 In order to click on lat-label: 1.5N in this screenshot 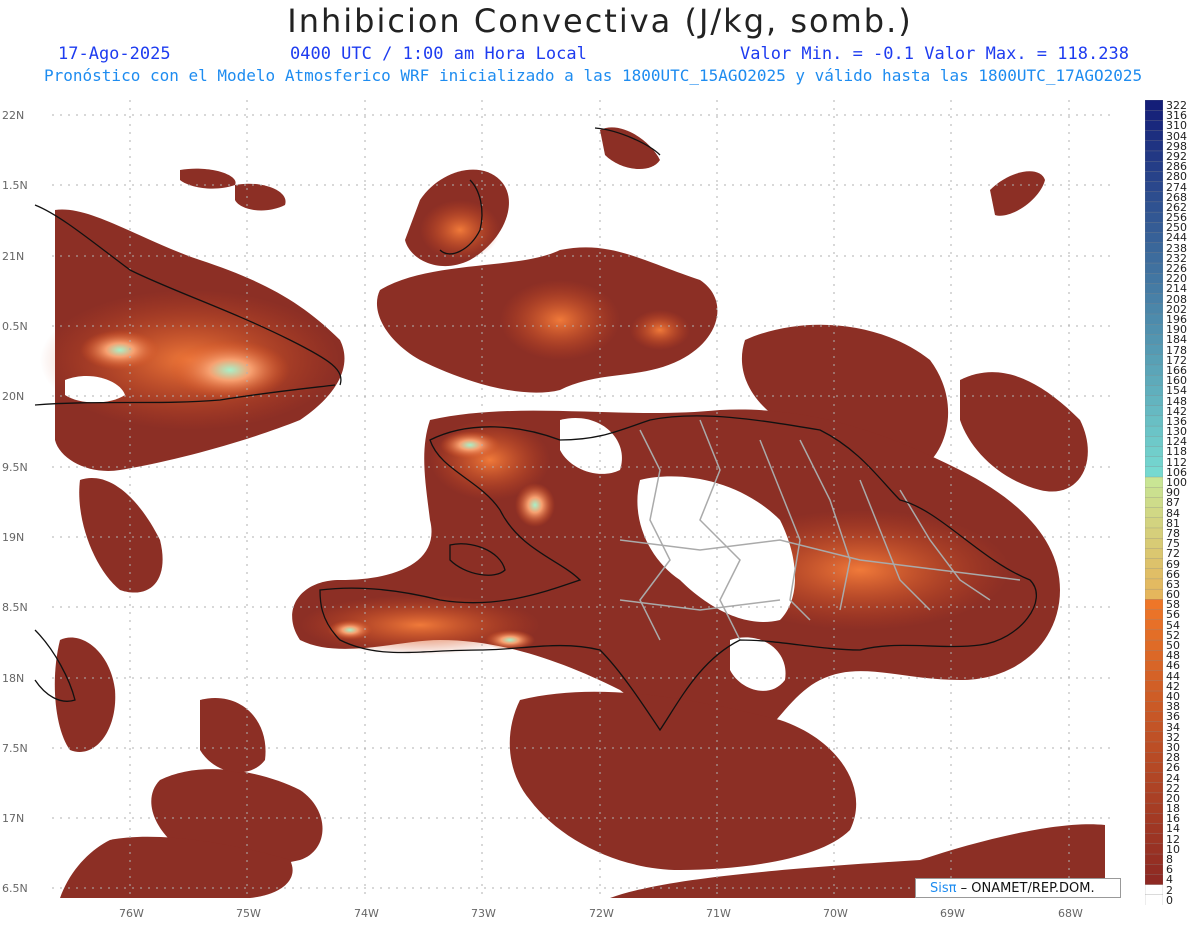, I will do `click(15, 185)`.